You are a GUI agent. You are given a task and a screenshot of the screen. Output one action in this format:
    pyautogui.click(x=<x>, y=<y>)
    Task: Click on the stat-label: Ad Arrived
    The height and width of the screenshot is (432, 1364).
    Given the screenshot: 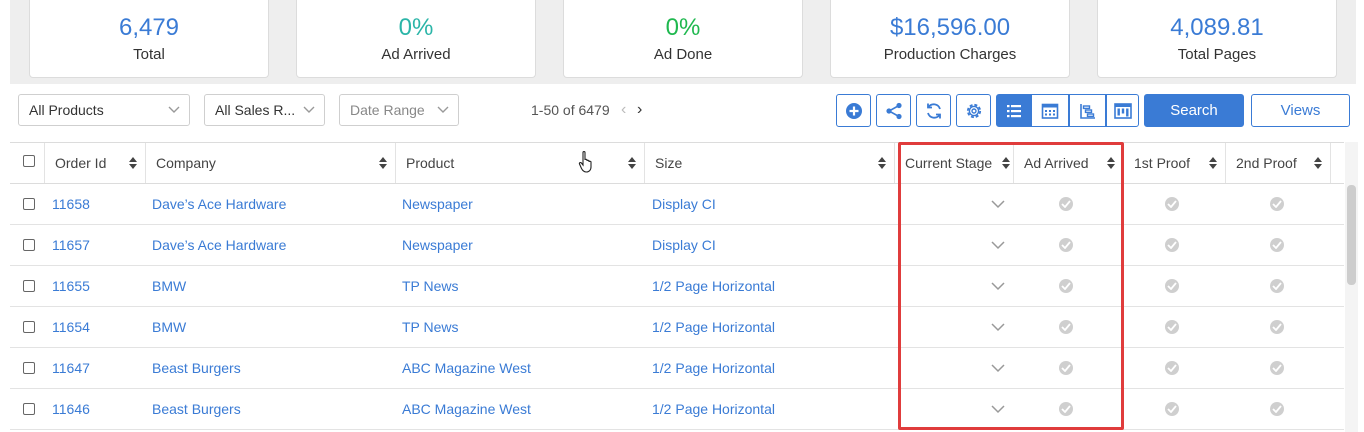 What is the action you would take?
    pyautogui.click(x=416, y=54)
    